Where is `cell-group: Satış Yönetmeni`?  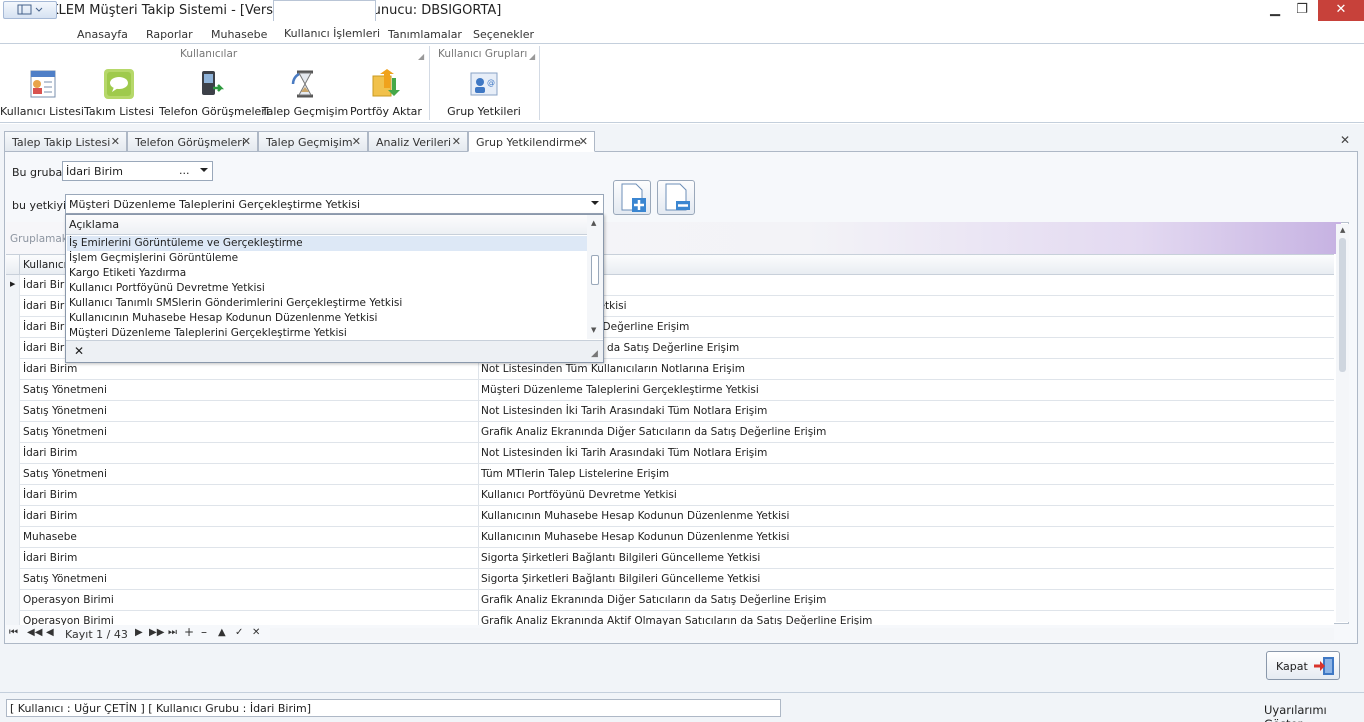
cell-group: Satış Yönetmeni is located at coordinates (65, 579).